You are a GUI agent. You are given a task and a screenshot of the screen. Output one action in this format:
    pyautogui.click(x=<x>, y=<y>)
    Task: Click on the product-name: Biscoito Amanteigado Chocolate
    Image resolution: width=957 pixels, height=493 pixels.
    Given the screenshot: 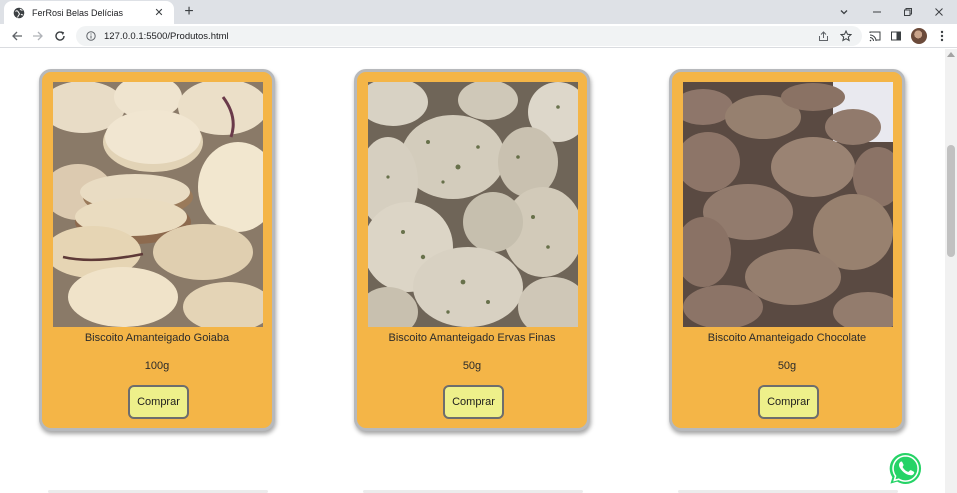 What is the action you would take?
    pyautogui.click(x=787, y=338)
    